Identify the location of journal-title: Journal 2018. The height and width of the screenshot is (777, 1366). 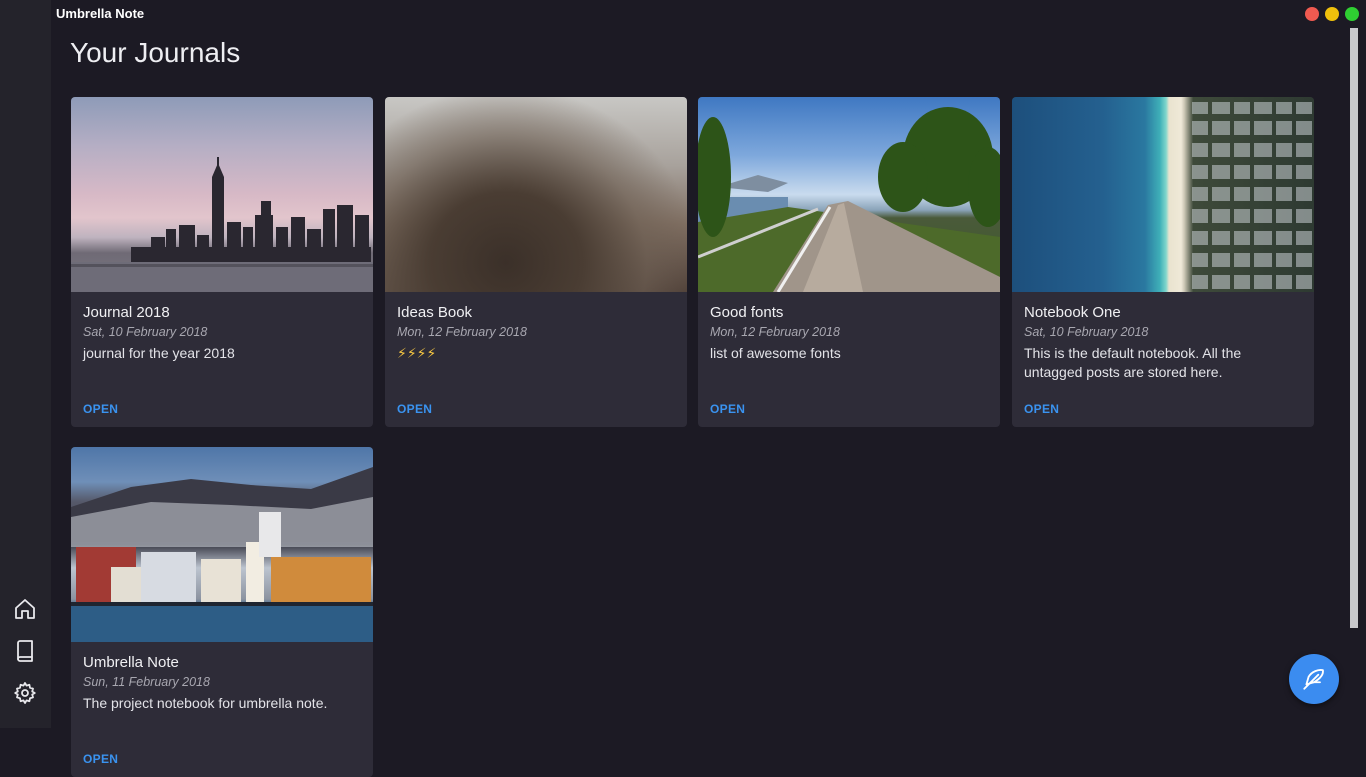
(126, 312).